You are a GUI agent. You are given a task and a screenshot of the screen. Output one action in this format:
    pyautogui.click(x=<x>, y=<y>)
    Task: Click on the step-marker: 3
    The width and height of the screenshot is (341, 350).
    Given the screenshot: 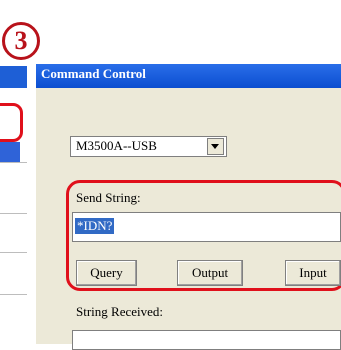 What is the action you would take?
    pyautogui.click(x=21, y=41)
    